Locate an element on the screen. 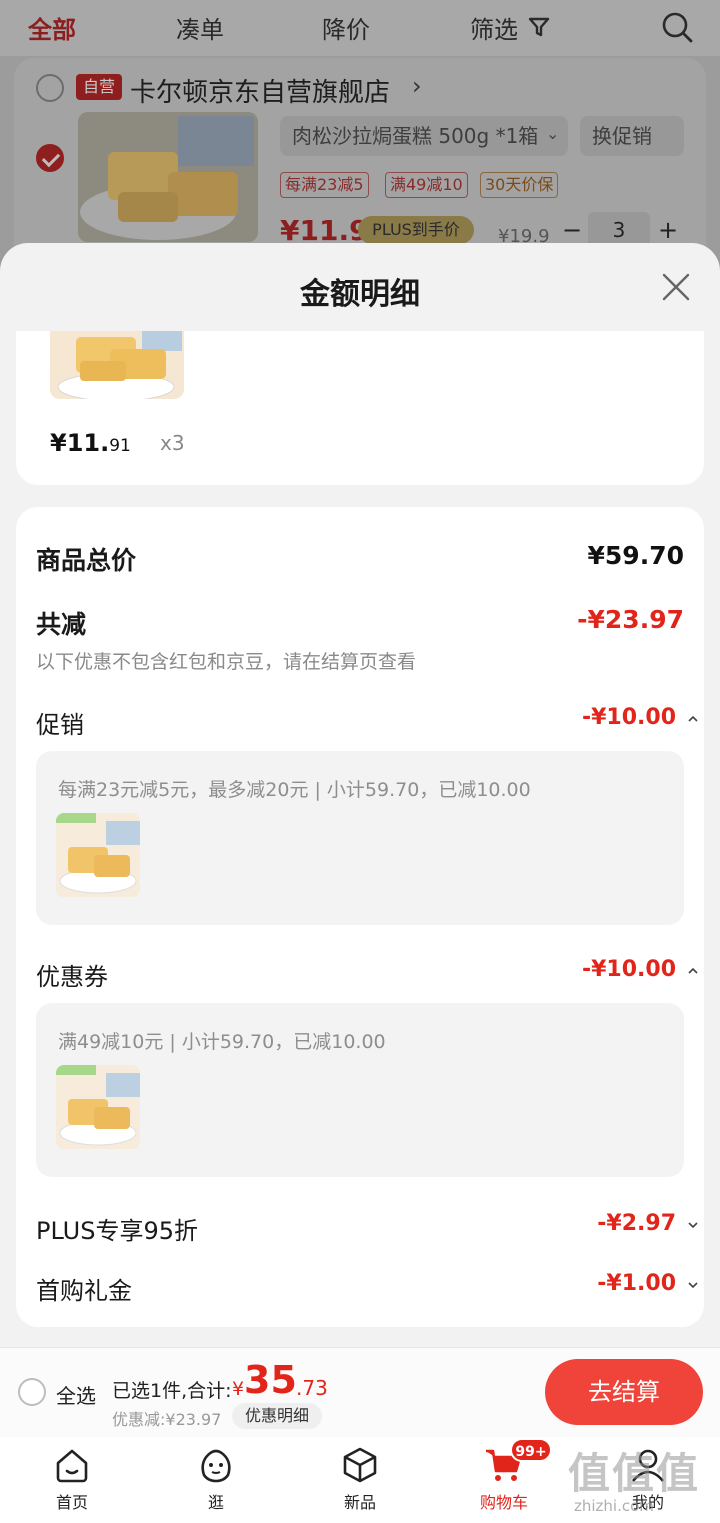 Image resolution: width=720 pixels, height=1523 pixels. total-amount-dec: .73 is located at coordinates (312, 1388).